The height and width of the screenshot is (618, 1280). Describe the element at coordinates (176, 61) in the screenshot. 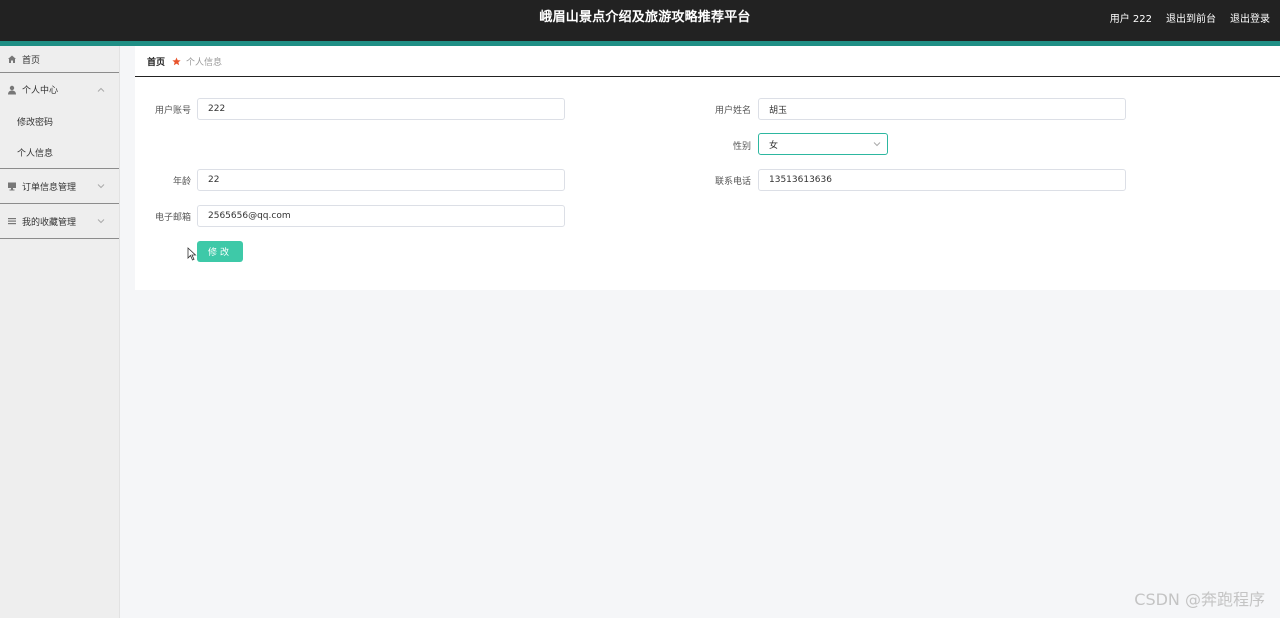

I see `star-icon` at that location.